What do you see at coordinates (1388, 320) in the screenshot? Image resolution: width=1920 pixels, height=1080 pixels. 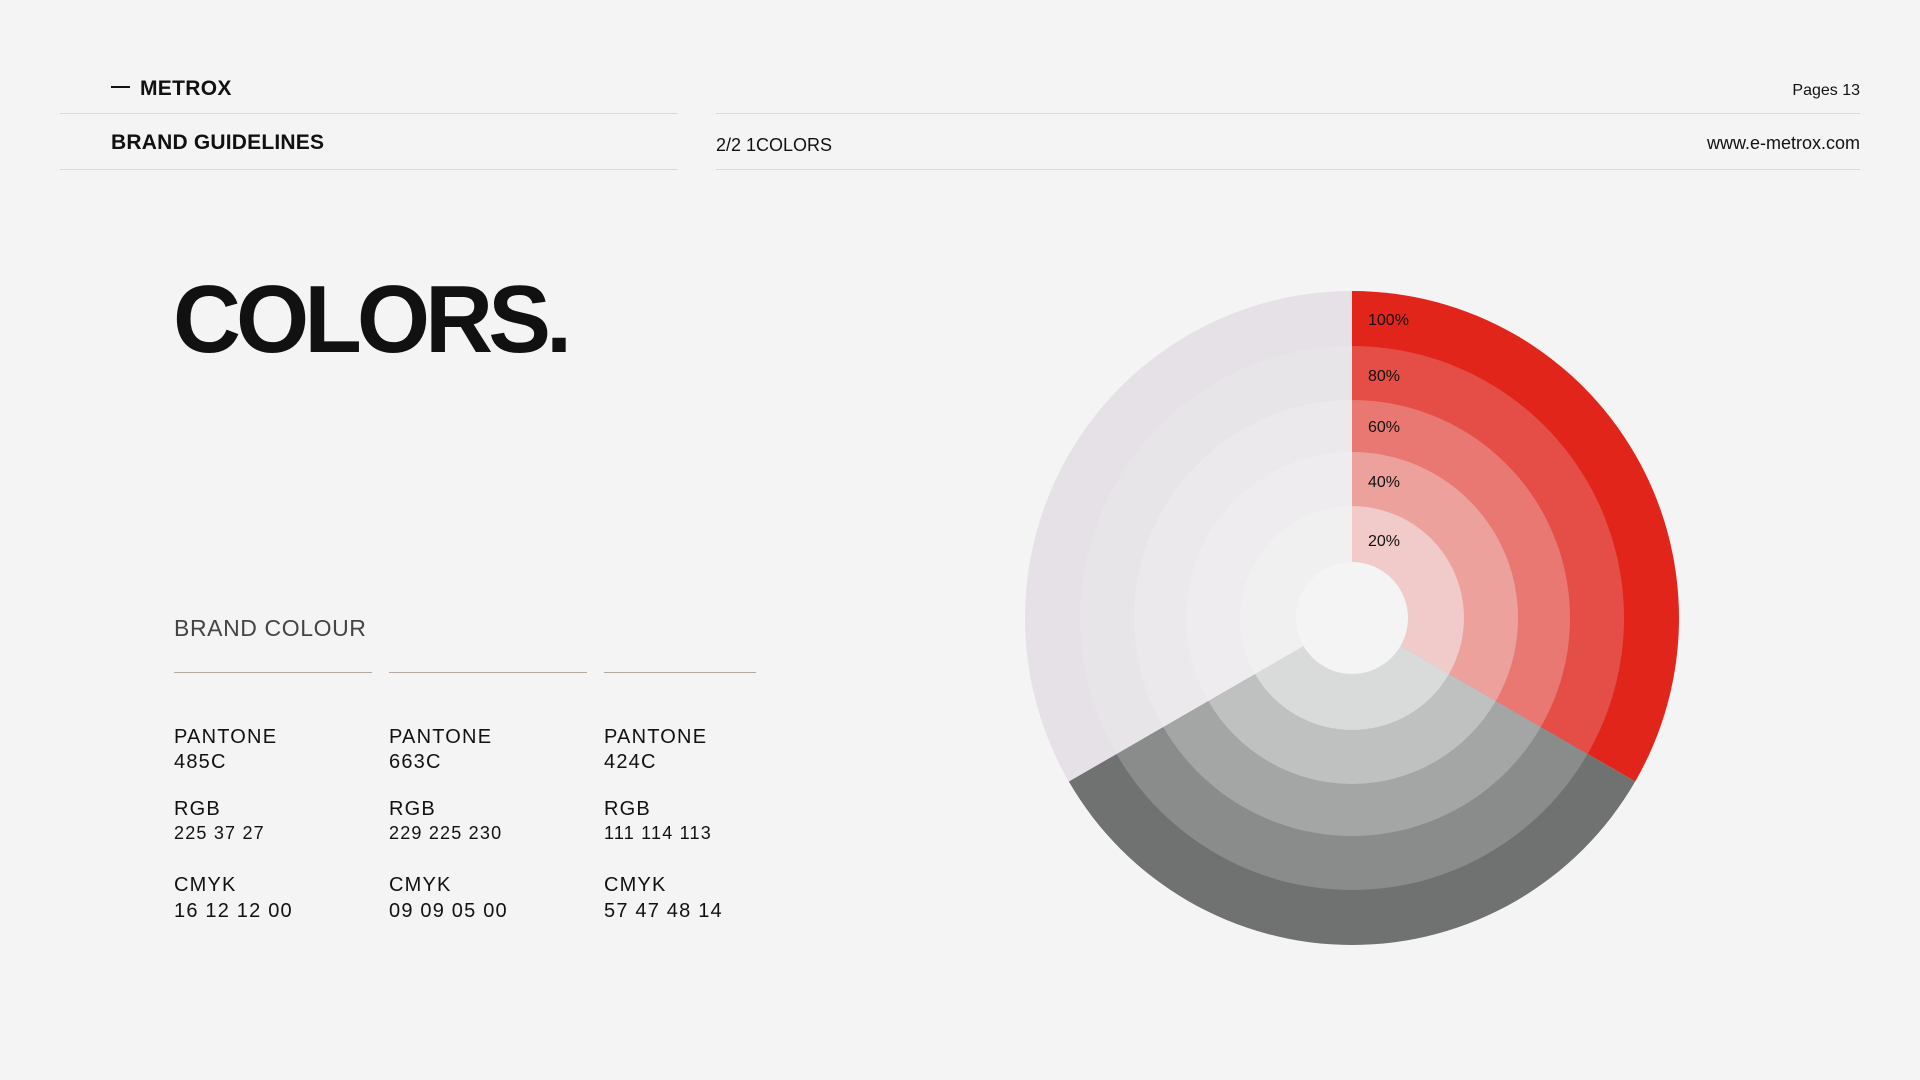 I see `ring-label-100pct: 100%` at bounding box center [1388, 320].